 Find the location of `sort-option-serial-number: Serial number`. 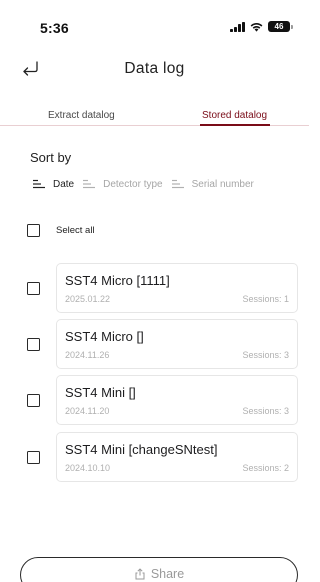

sort-option-serial-number: Serial number is located at coordinates (212, 184).